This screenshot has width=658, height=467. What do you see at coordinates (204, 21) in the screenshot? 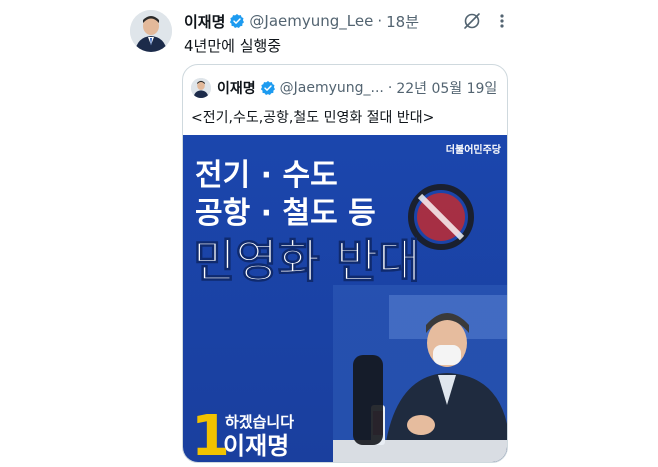
I see `author-name: 이재명` at bounding box center [204, 21].